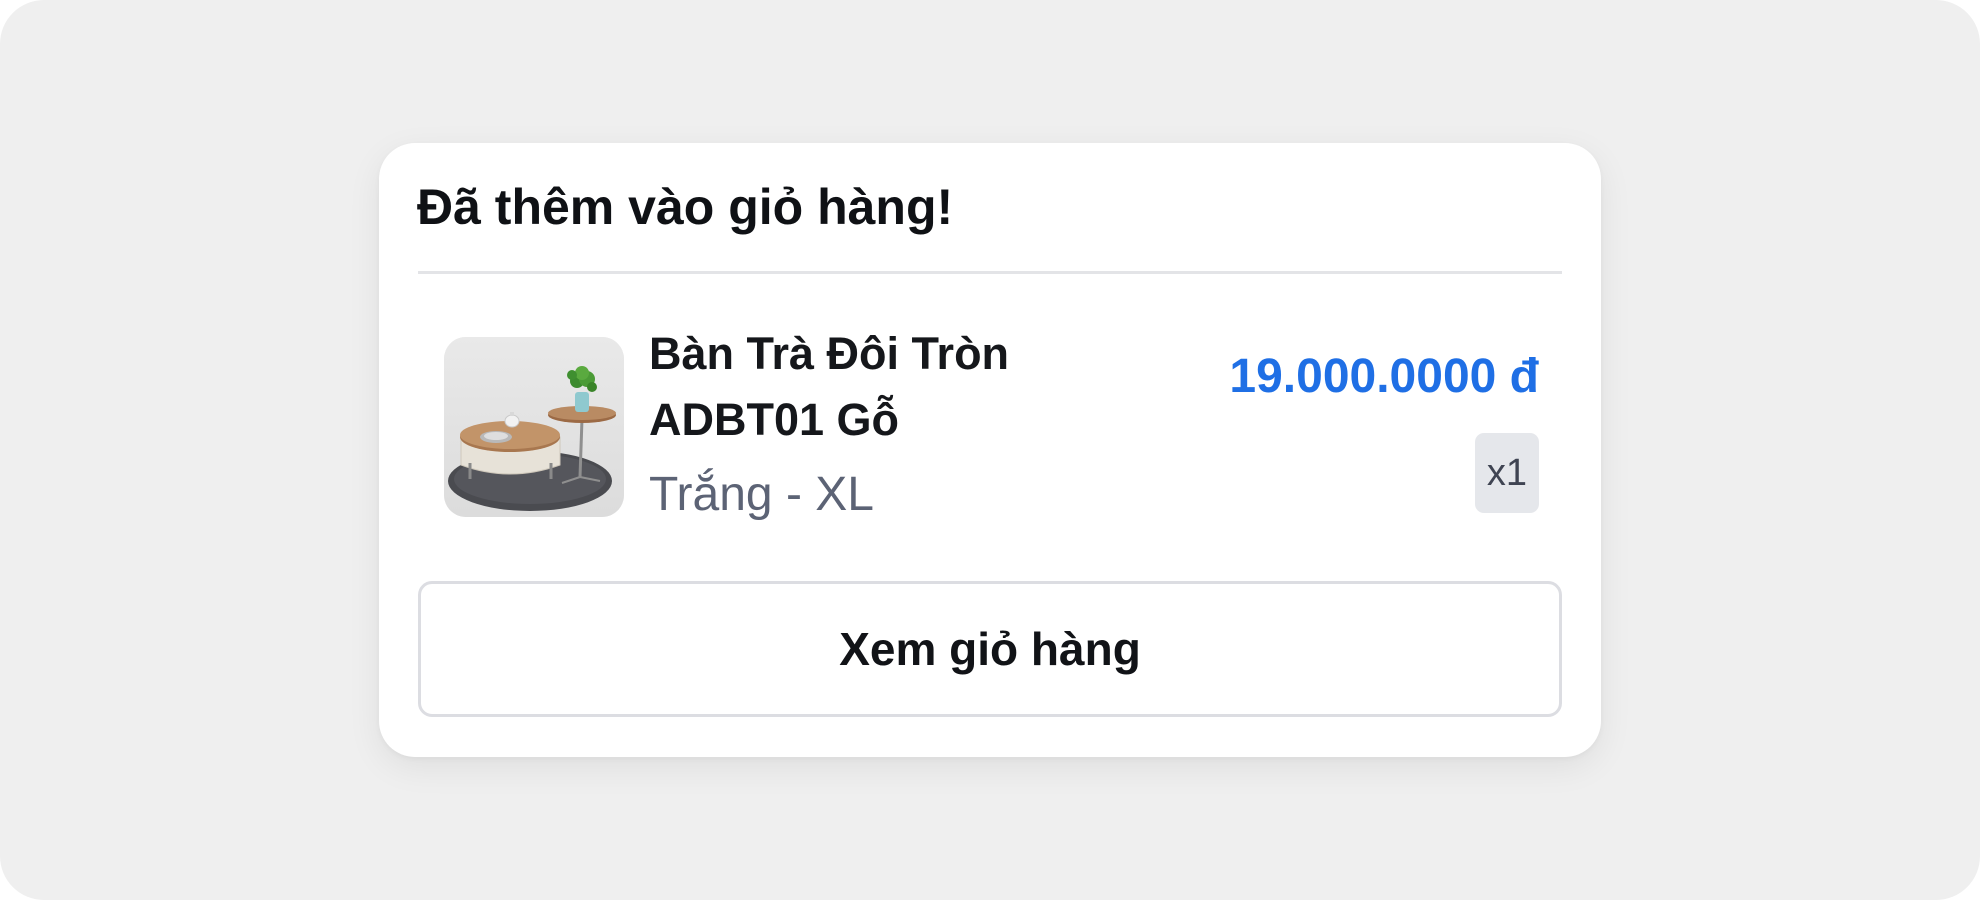 This screenshot has height=900, width=1980. I want to click on product-image, so click(534, 427).